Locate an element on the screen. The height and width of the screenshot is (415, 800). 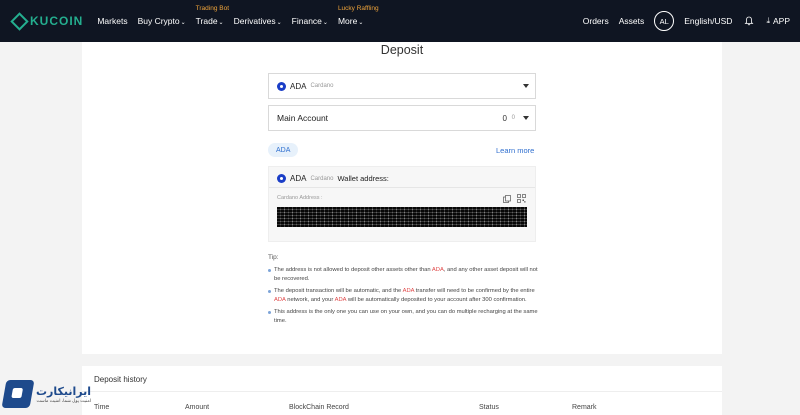
app-label: APP is located at coordinates (781, 21).